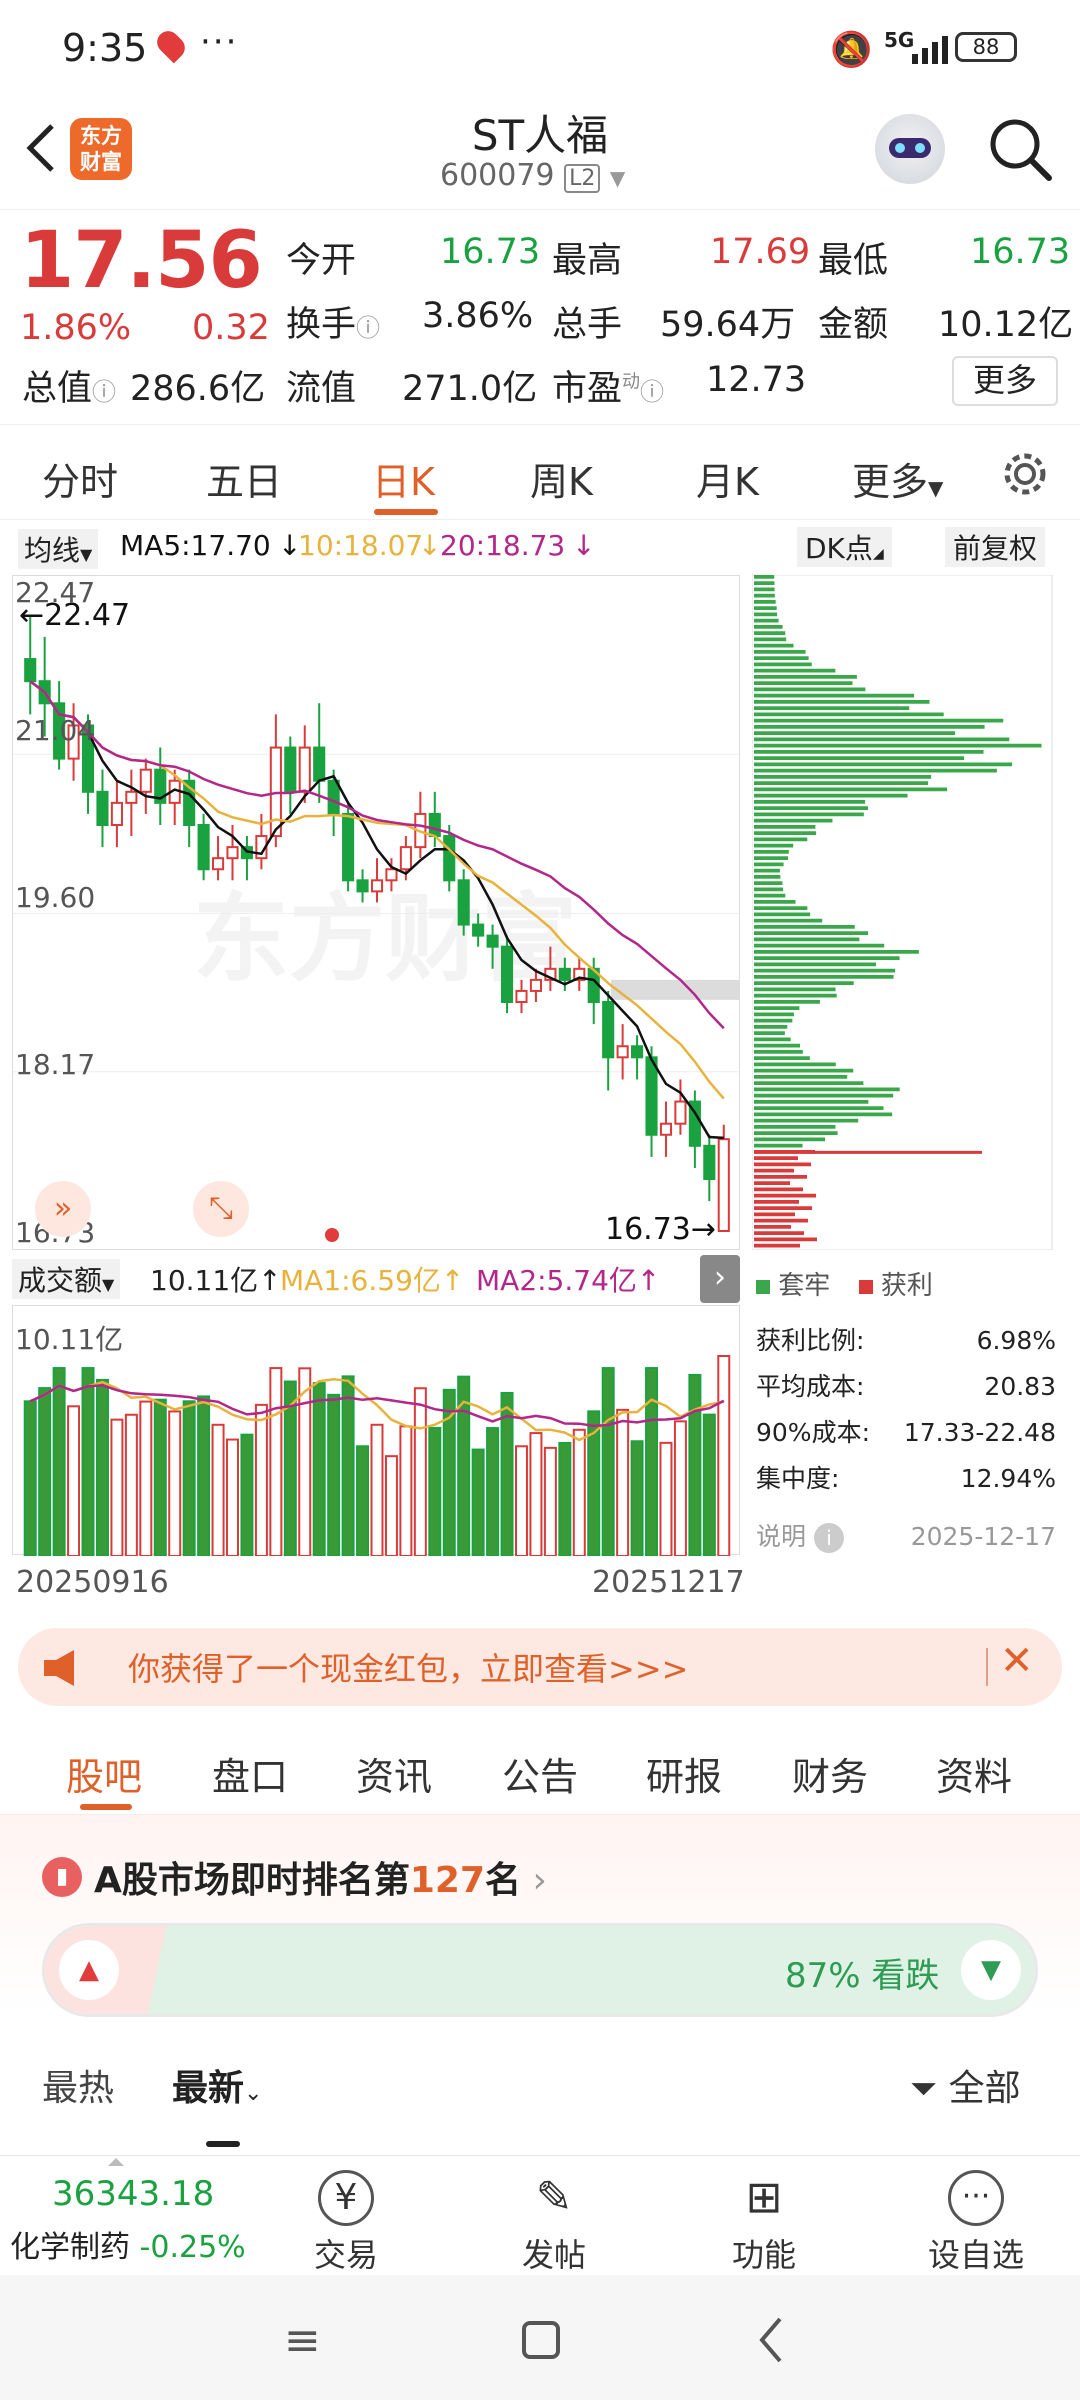 This screenshot has width=1080, height=2400. I want to click on tab-monthly-k: 月K, so click(727, 478).